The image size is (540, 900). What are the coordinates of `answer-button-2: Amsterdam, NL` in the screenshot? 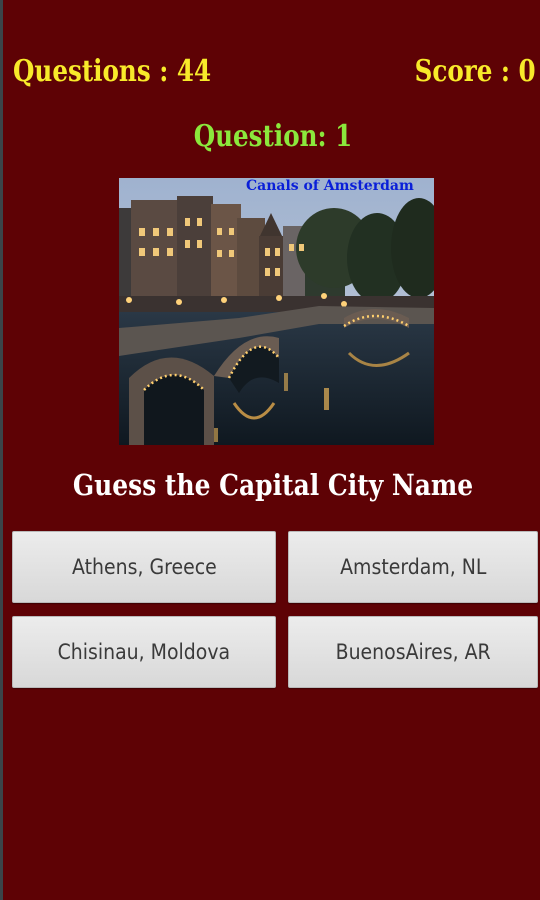 It's located at (413, 567).